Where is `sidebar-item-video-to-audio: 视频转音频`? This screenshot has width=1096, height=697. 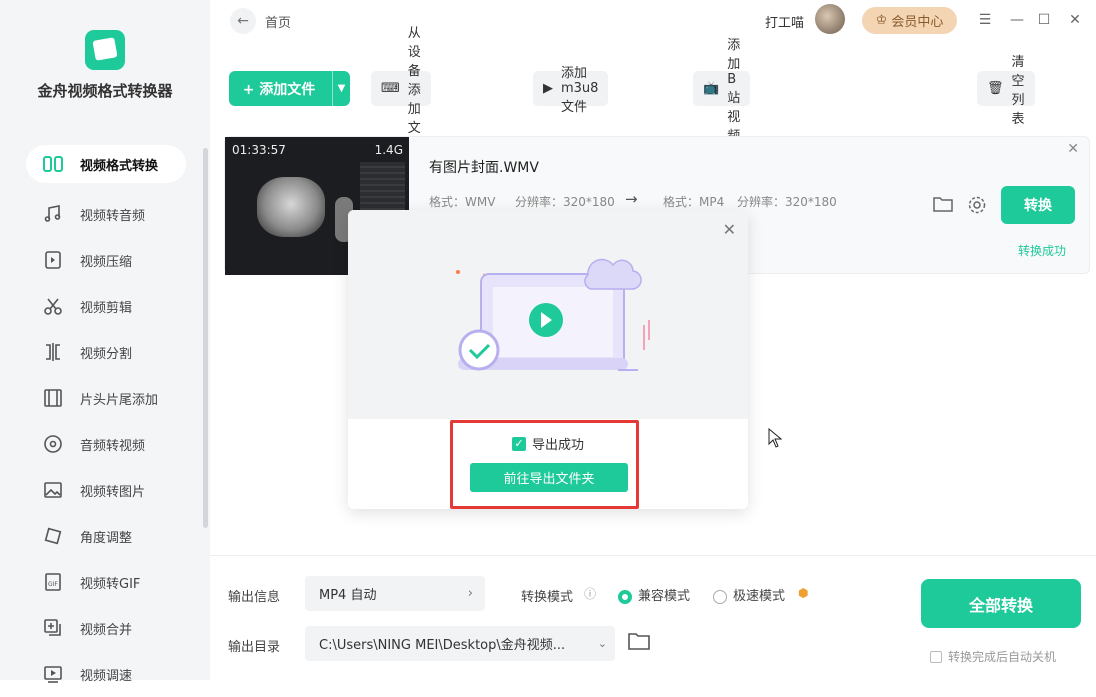
sidebar-item-video-to-audio: 视频转音频 is located at coordinates (106, 214).